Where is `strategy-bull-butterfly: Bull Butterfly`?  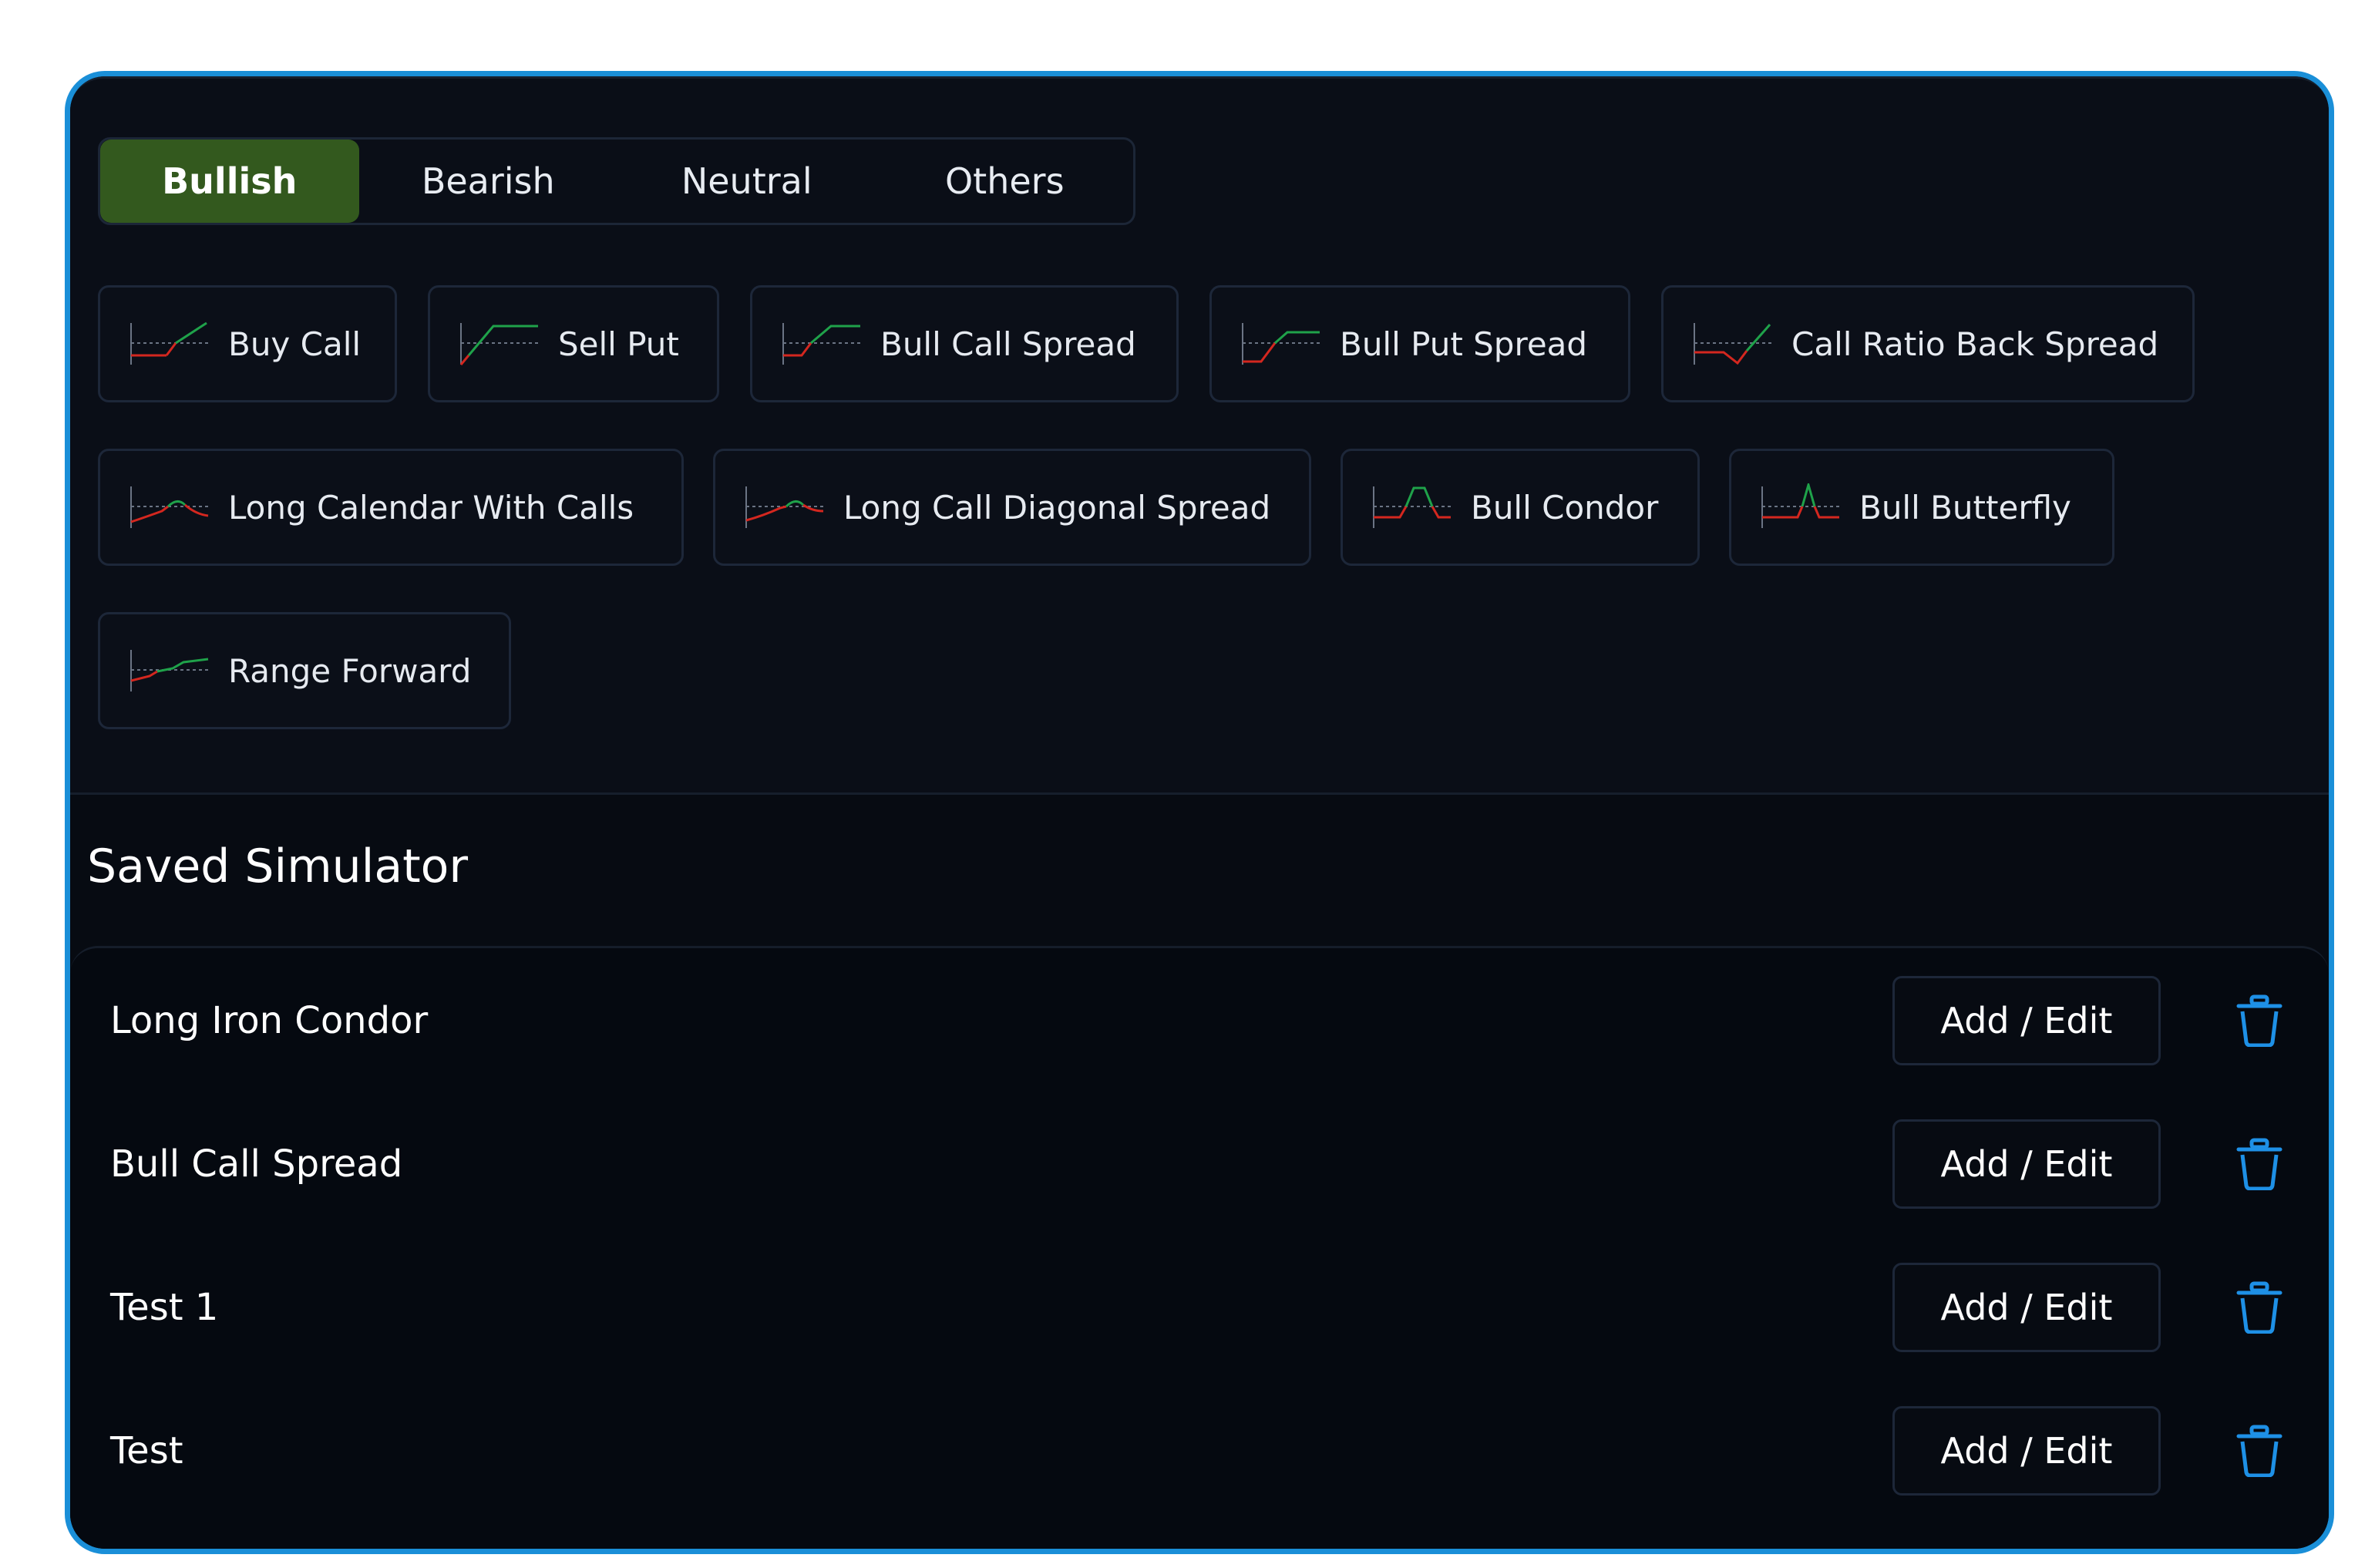
strategy-bull-butterfly: Bull Butterfly is located at coordinates (1922, 507).